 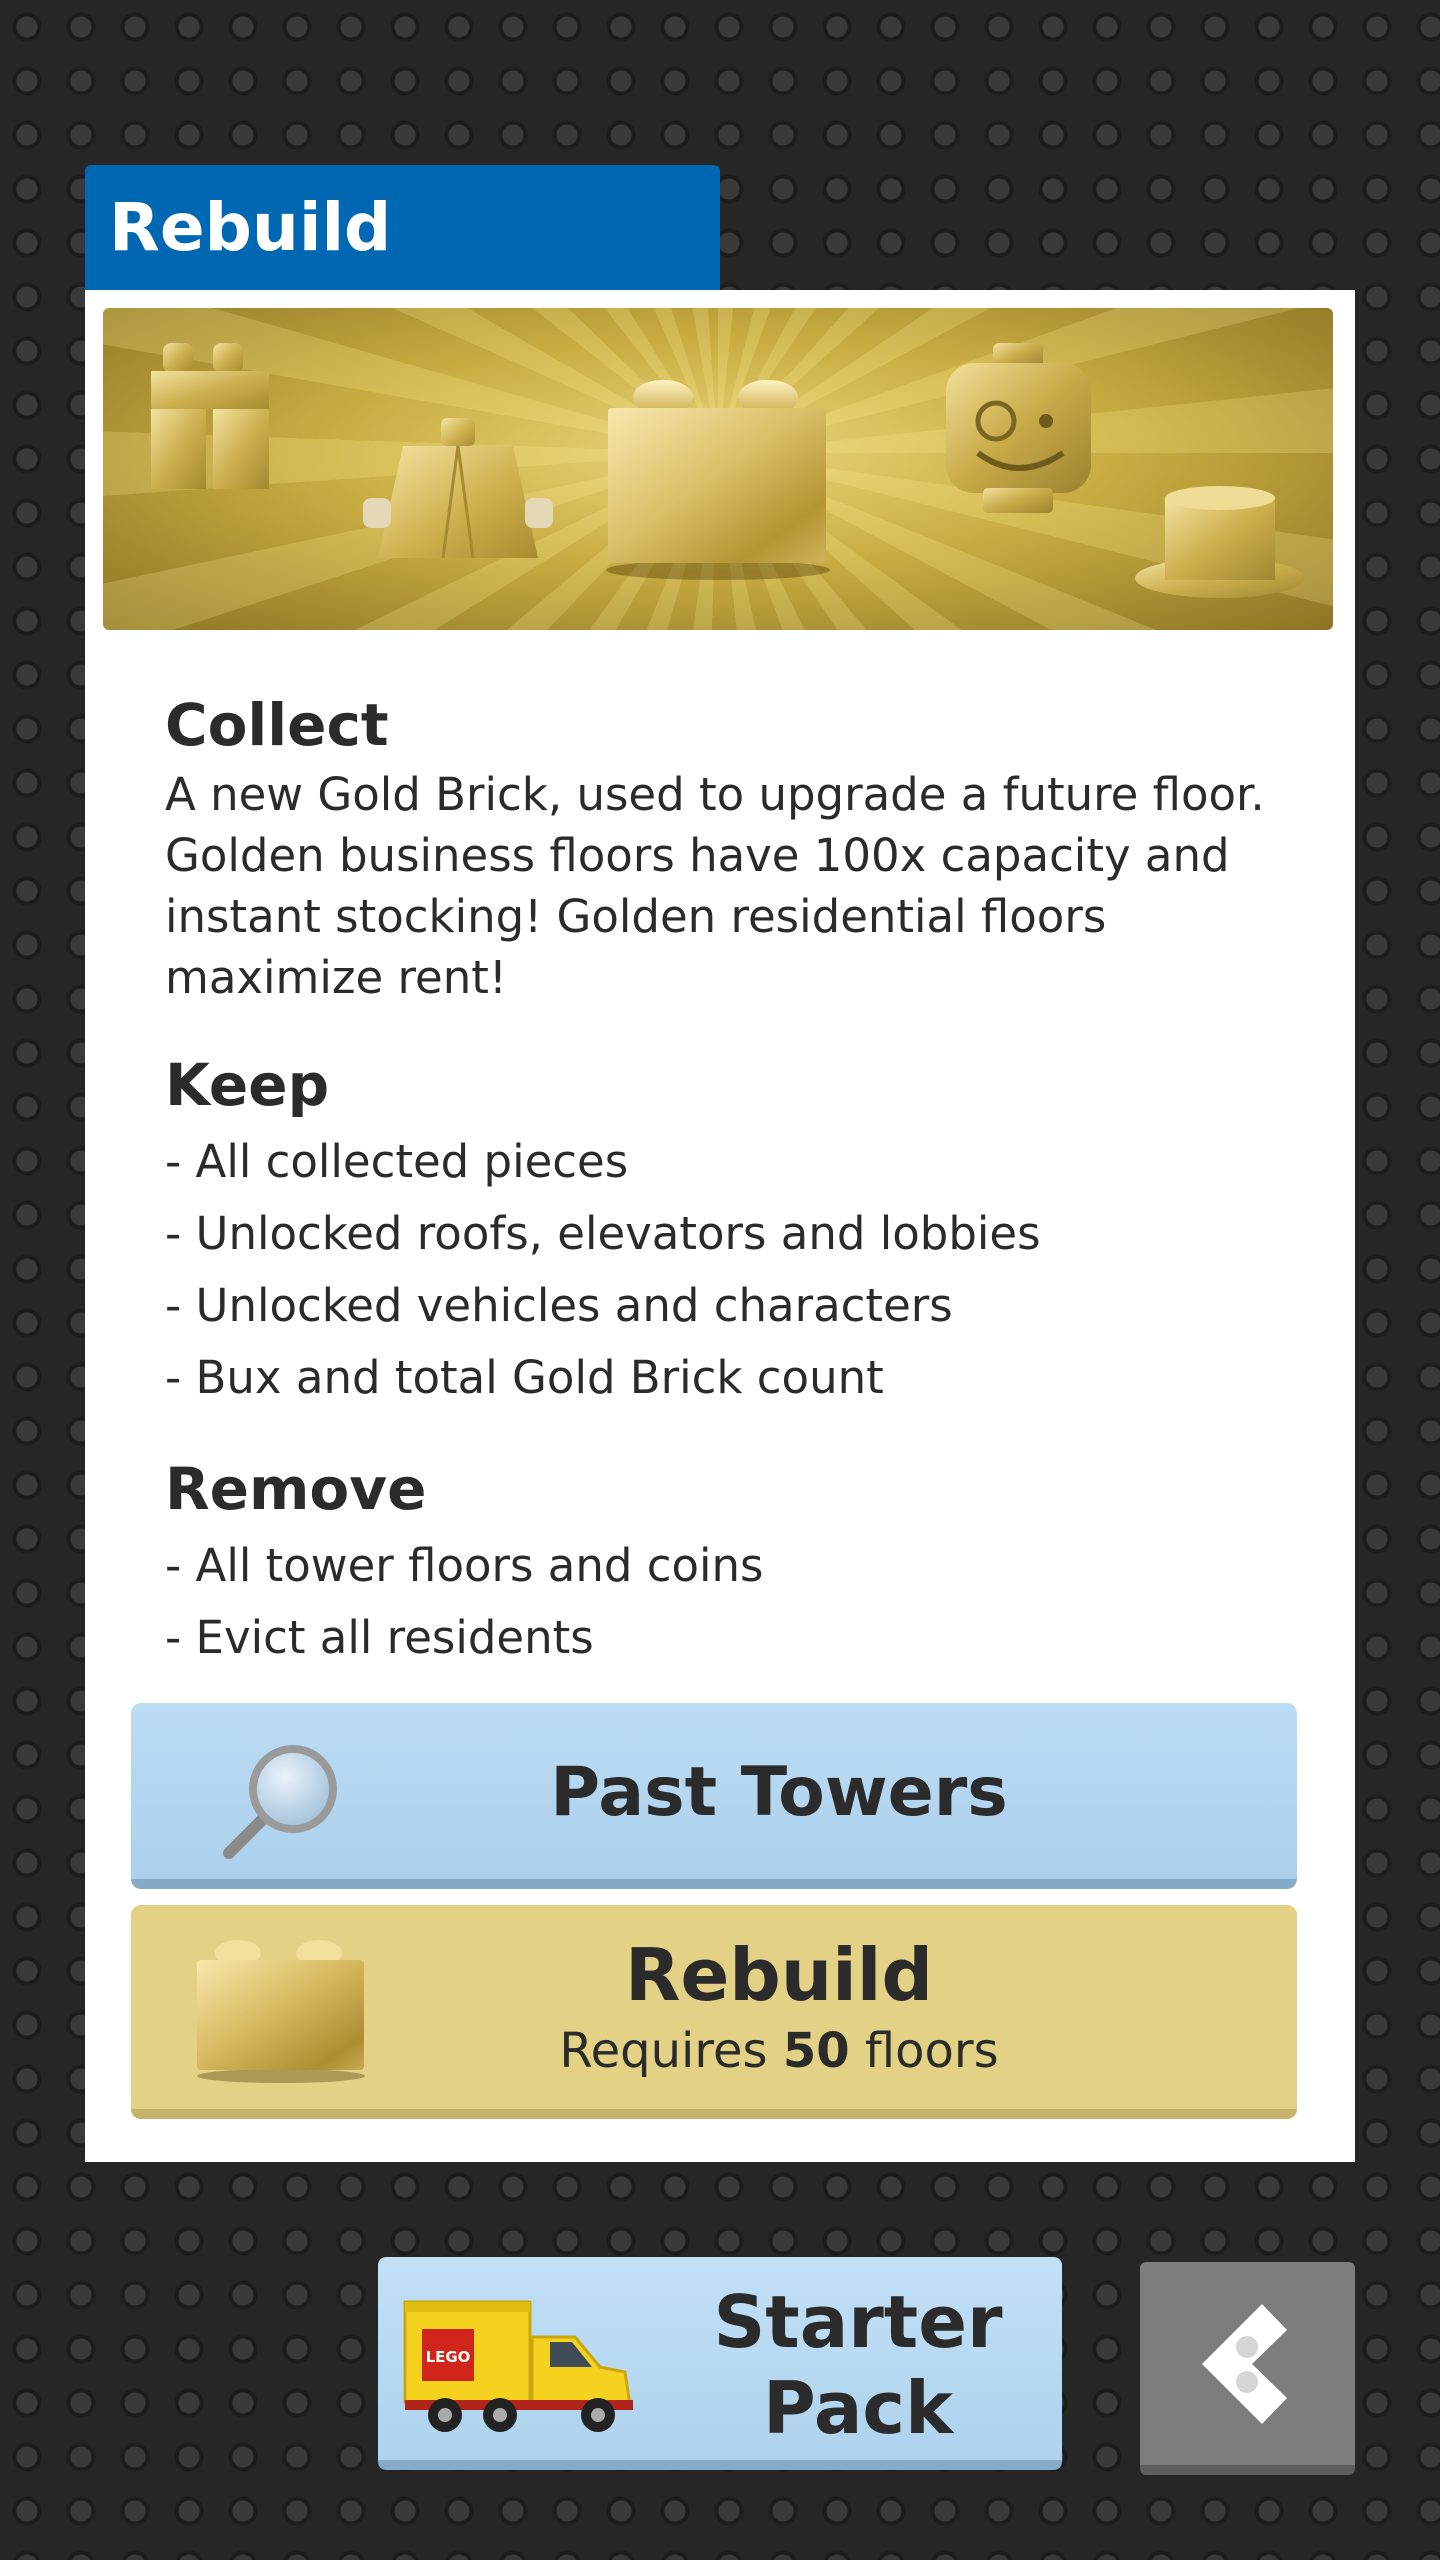 I want to click on gold-head-icon, so click(x=1018, y=428).